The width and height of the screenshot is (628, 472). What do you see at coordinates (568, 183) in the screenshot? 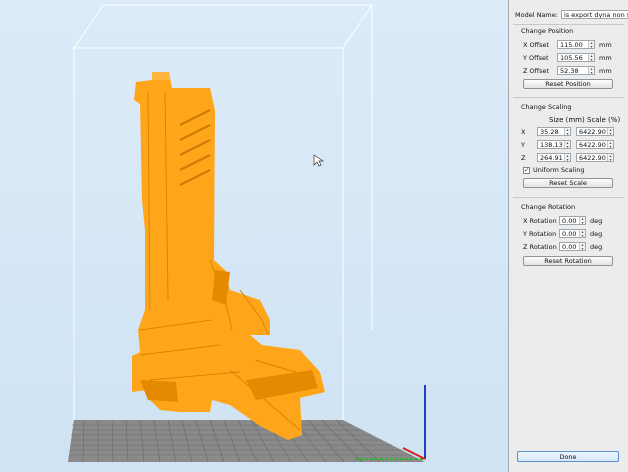
I see `reset-scale-button: Reset Scale` at bounding box center [568, 183].